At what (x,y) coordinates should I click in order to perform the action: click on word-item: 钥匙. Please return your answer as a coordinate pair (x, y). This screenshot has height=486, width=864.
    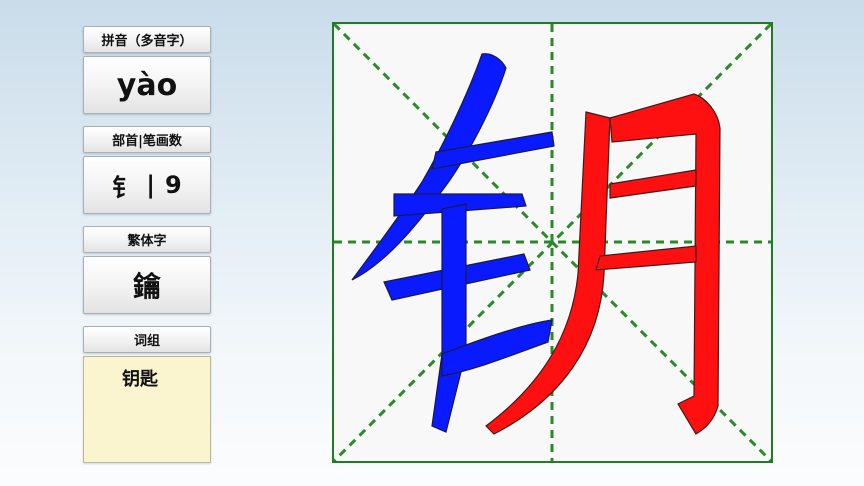
    Looking at the image, I should click on (140, 379).